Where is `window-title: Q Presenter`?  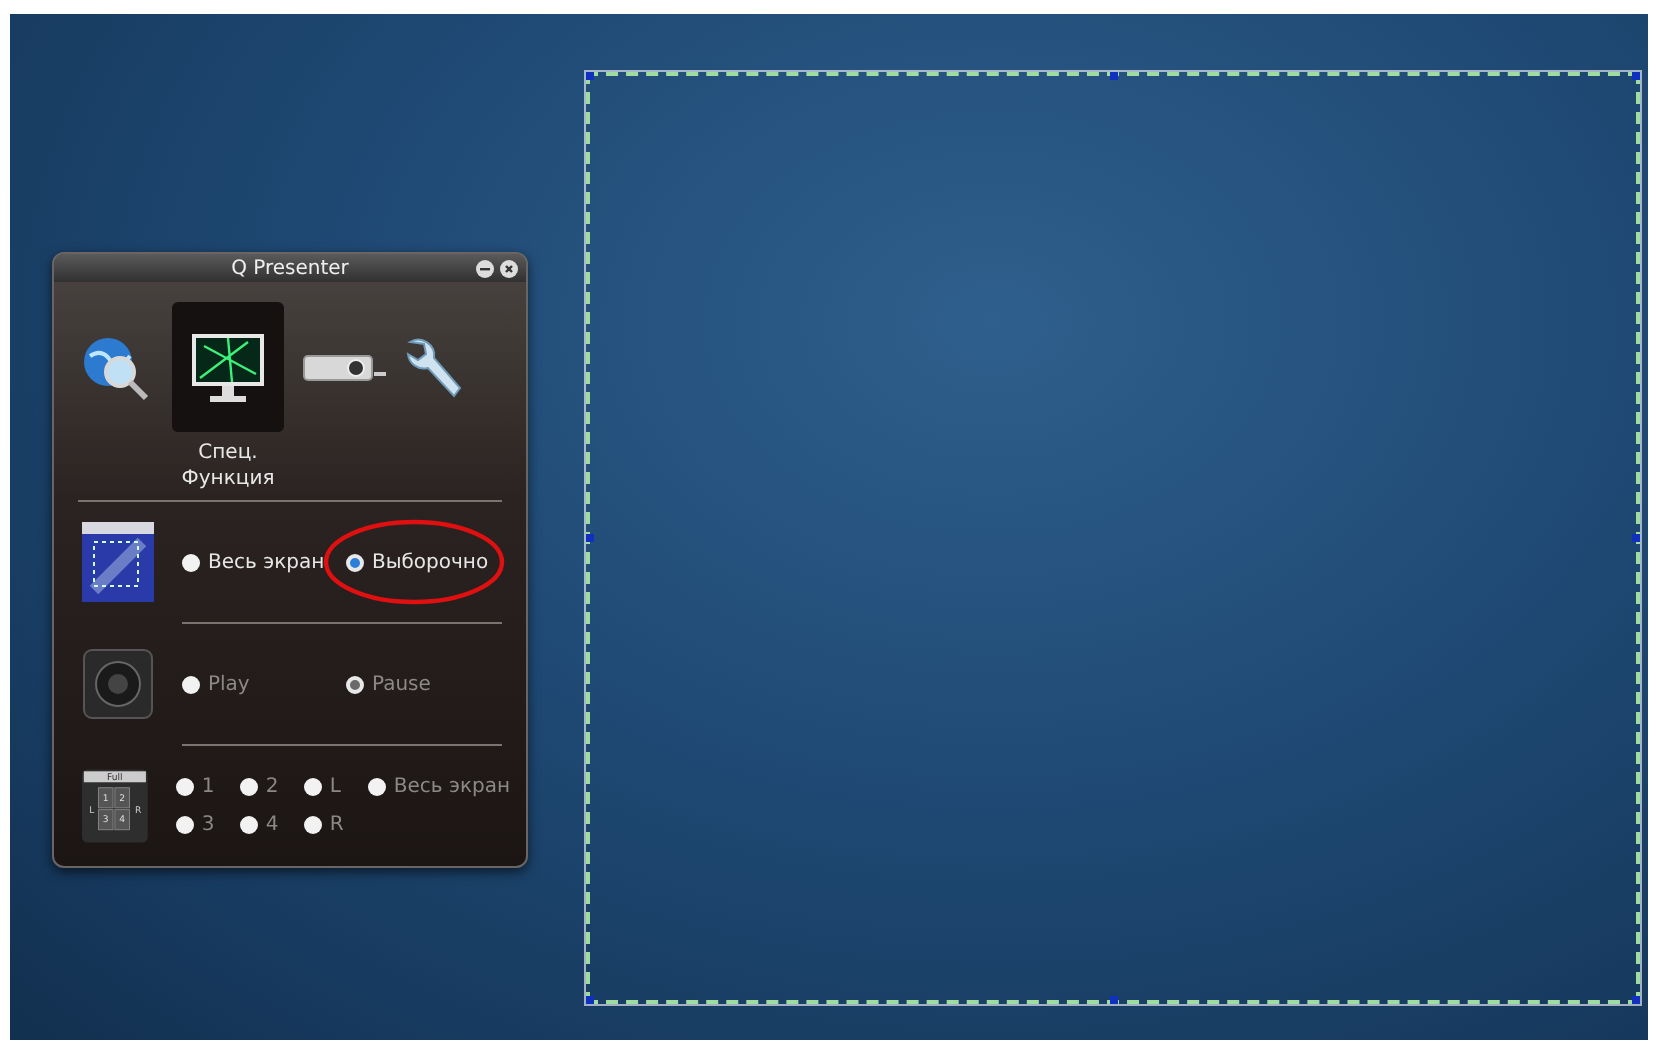
window-title: Q Presenter is located at coordinates (290, 268).